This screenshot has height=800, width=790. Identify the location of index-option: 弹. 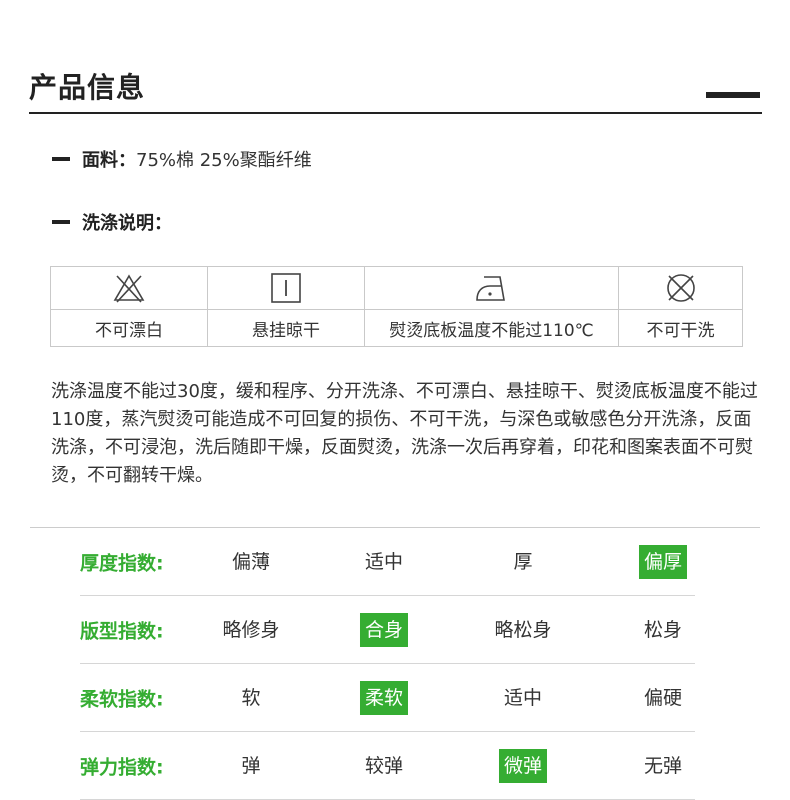
(251, 765).